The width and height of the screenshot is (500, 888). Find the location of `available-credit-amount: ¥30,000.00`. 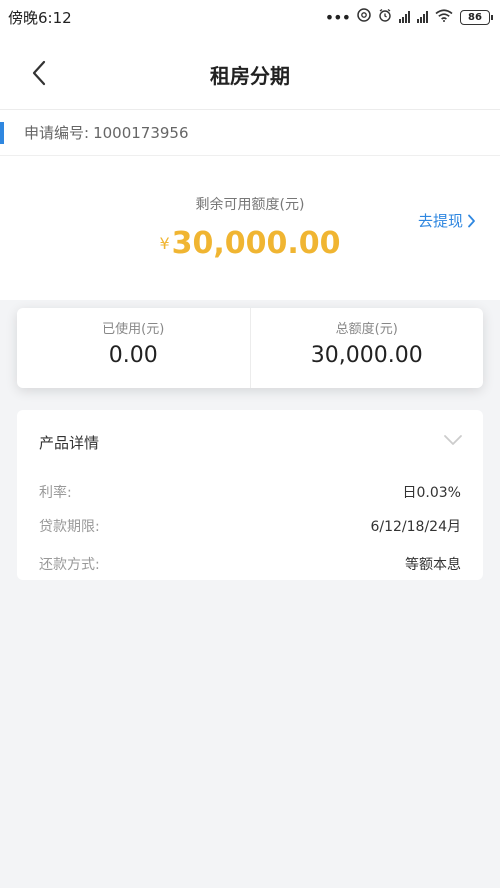

available-credit-amount: ¥30,000.00 is located at coordinates (250, 243).